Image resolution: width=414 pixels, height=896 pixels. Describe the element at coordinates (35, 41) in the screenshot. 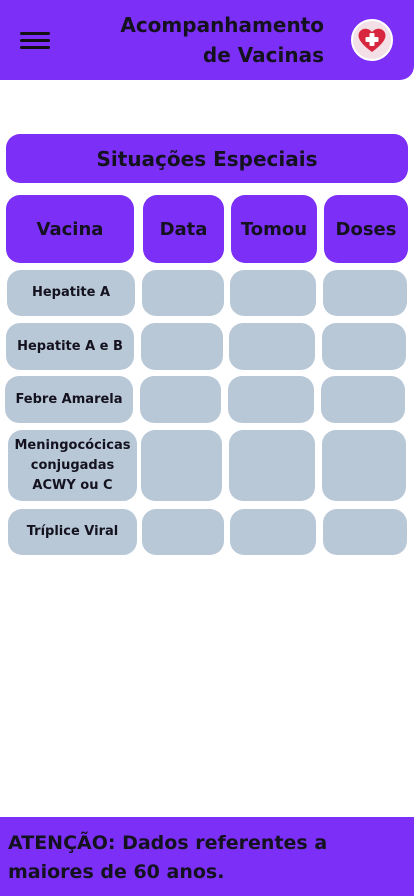

I see `hamburger-menu-icon` at that location.